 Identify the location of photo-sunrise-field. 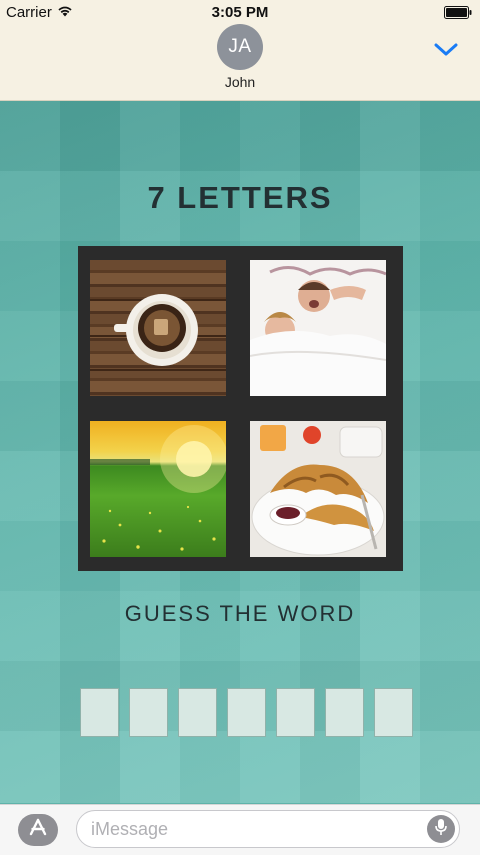
(158, 489).